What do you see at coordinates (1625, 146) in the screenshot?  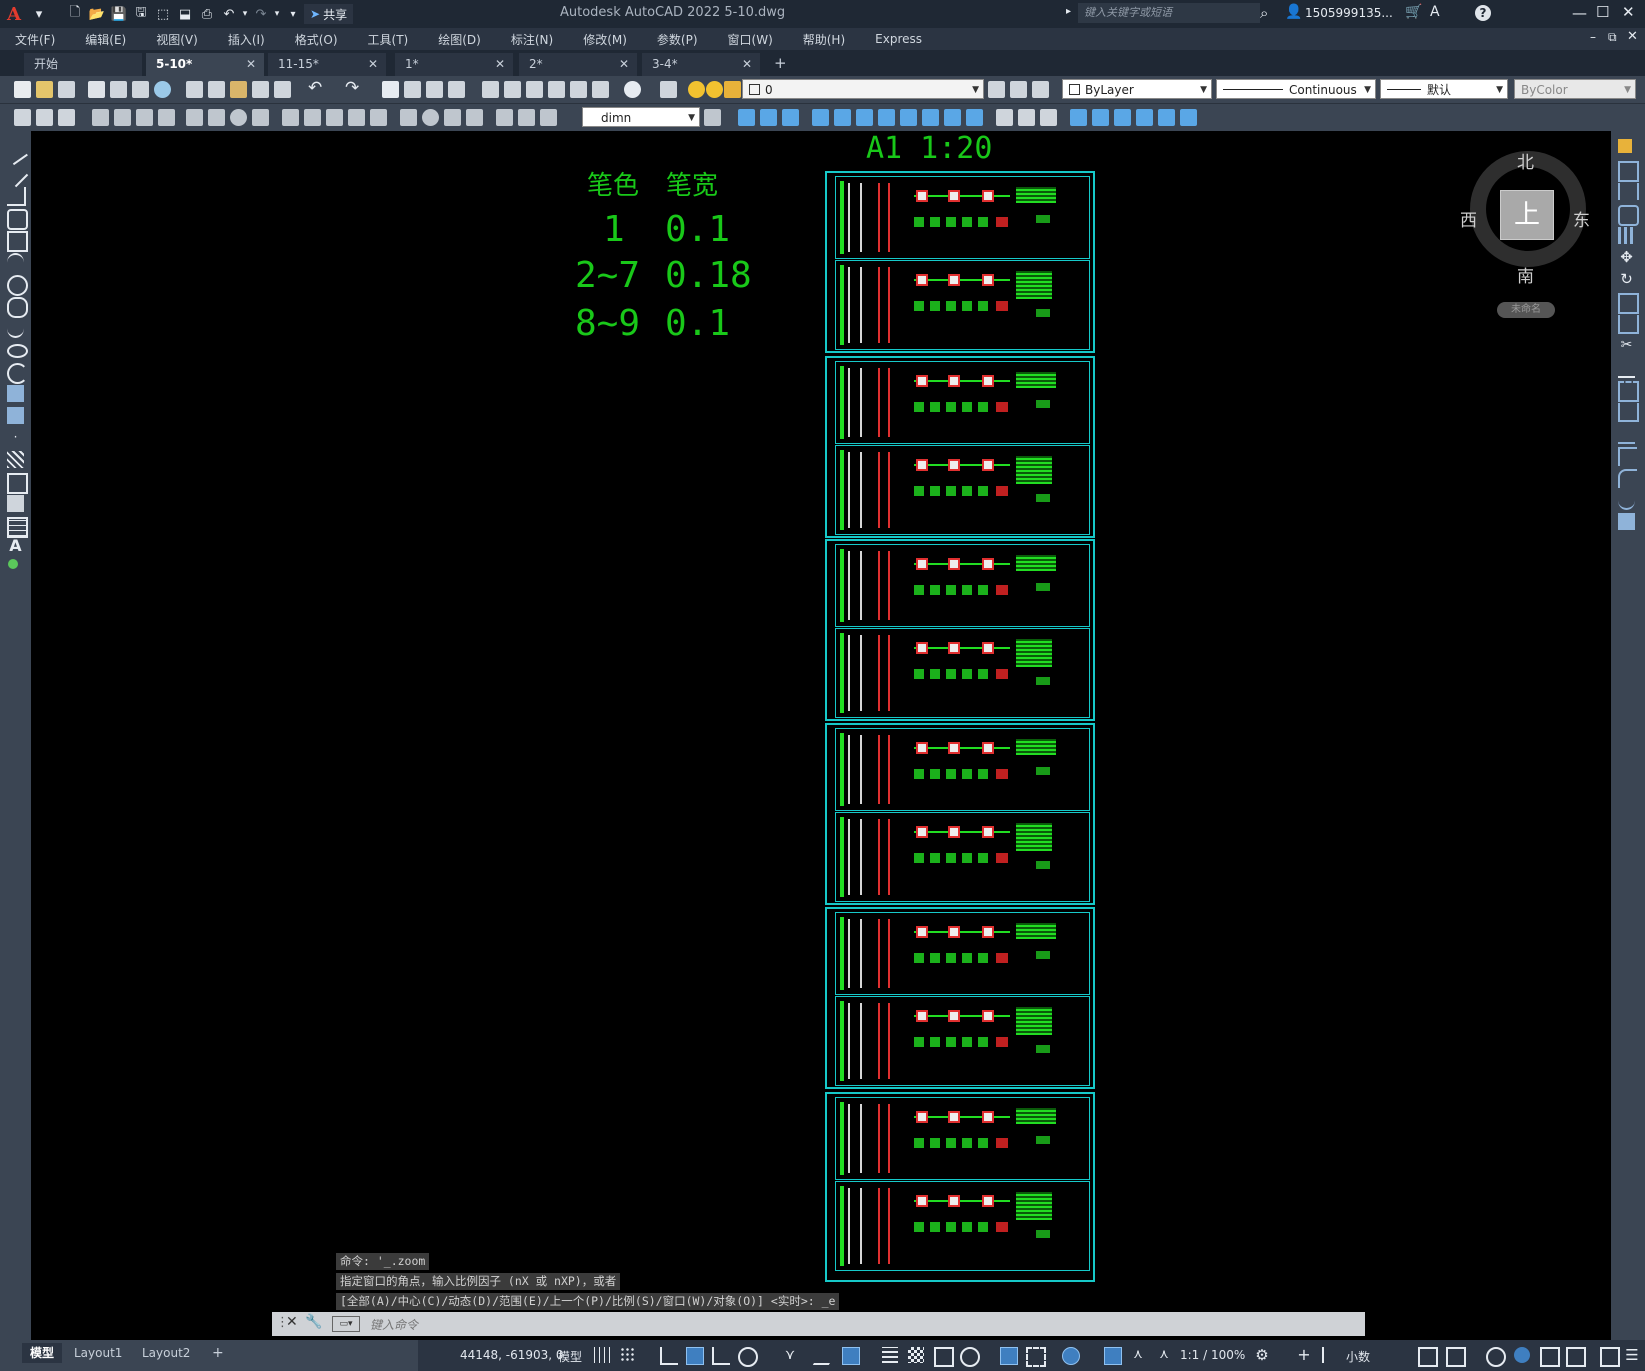 I see `erase-icon` at bounding box center [1625, 146].